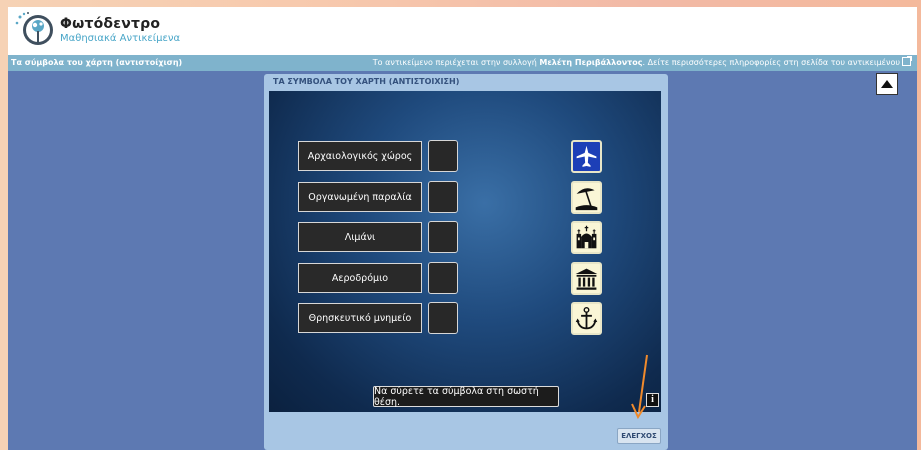  What do you see at coordinates (35, 30) in the screenshot?
I see `photodentro-logo-icon` at bounding box center [35, 30].